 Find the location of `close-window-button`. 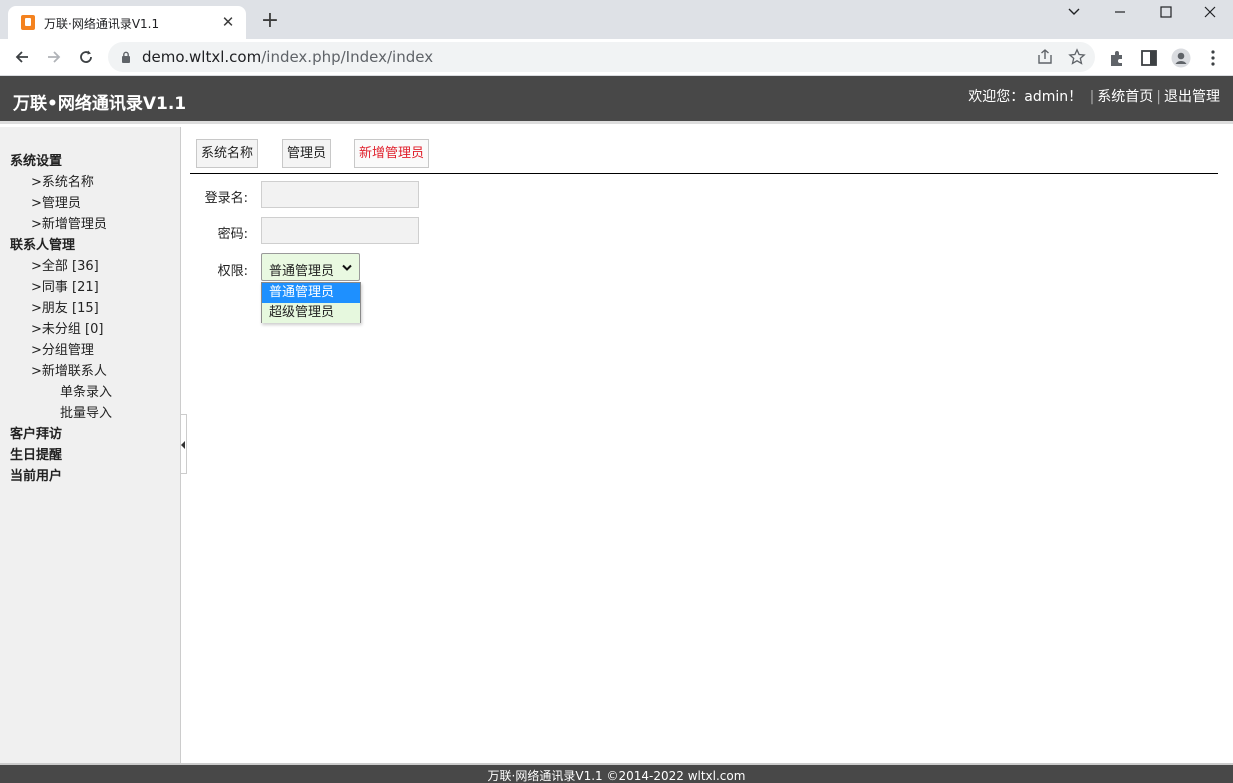

close-window-button is located at coordinates (1210, 13).